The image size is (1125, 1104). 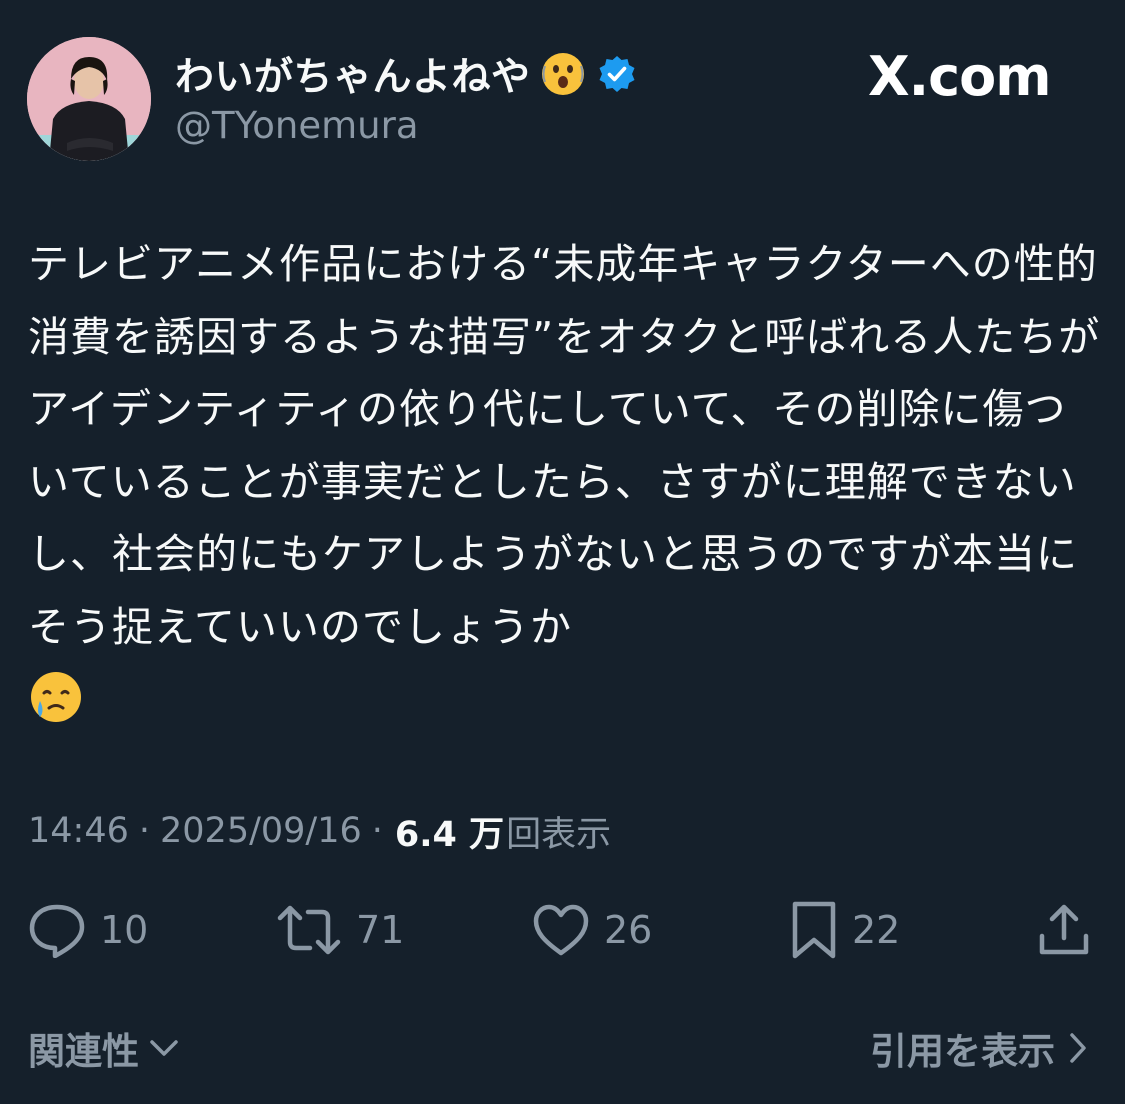 What do you see at coordinates (88, 930) in the screenshot?
I see `reply-button: 10` at bounding box center [88, 930].